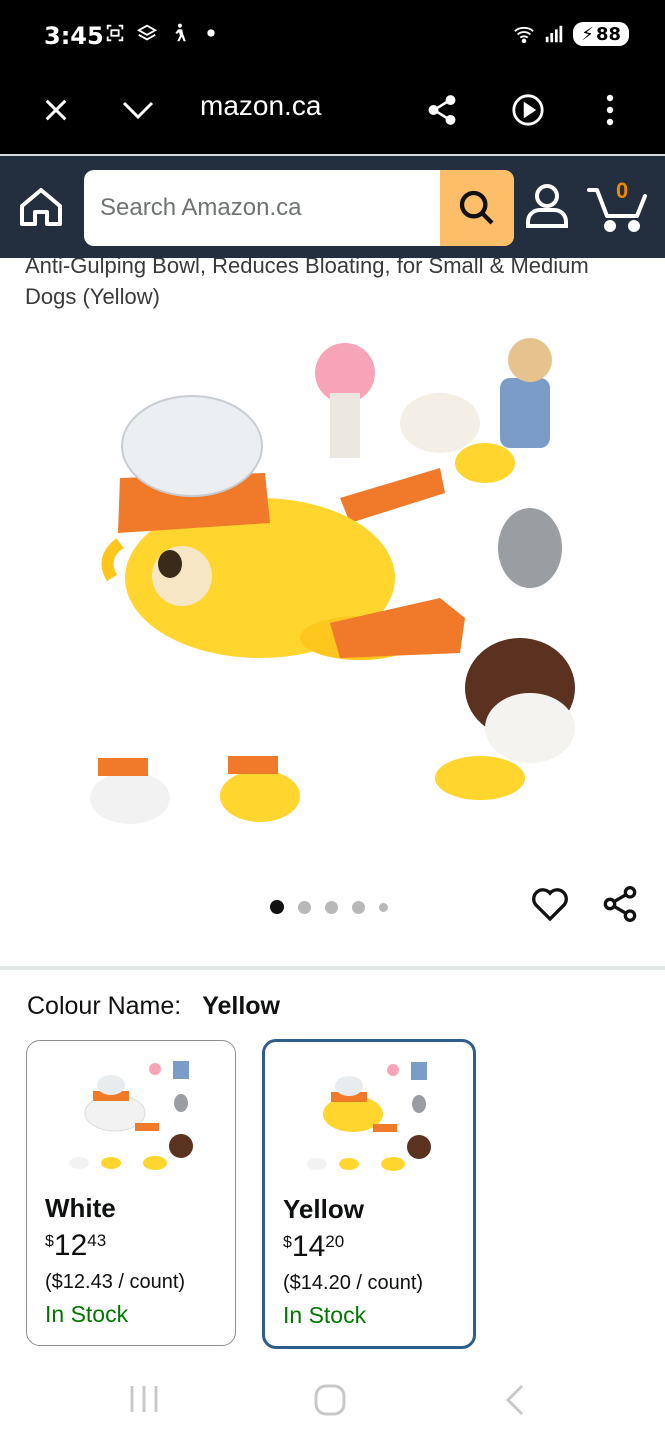 This screenshot has height=1440, width=665. I want to click on dot-icon, so click(211, 33).